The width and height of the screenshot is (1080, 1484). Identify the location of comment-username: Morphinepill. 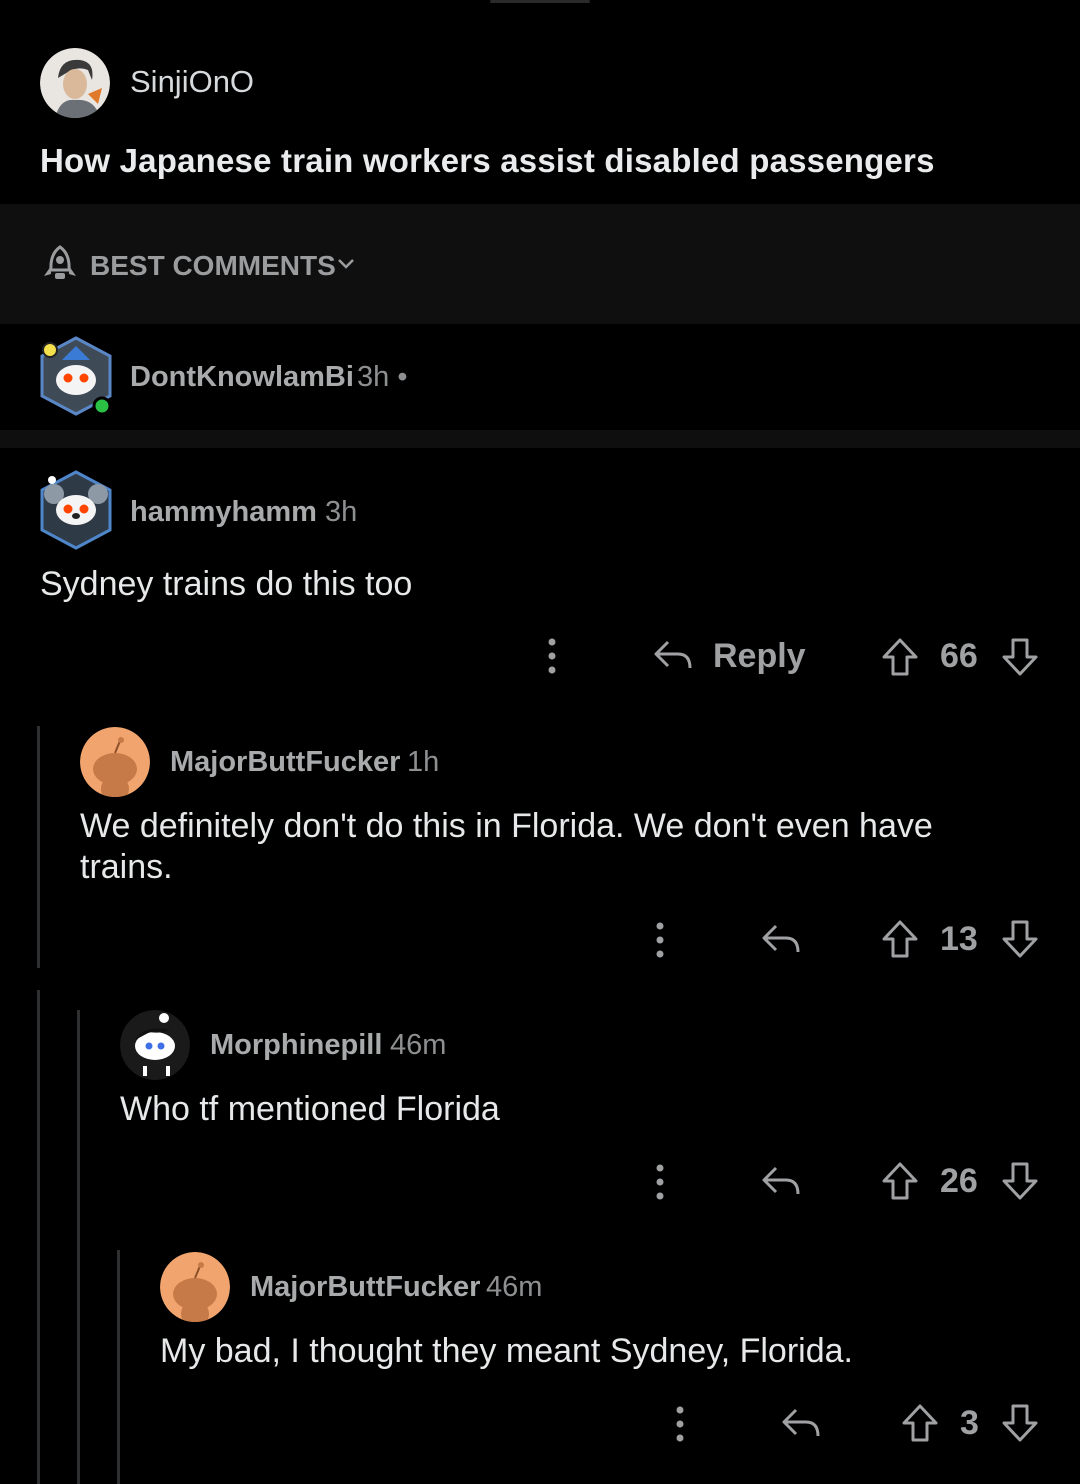
(296, 1045).